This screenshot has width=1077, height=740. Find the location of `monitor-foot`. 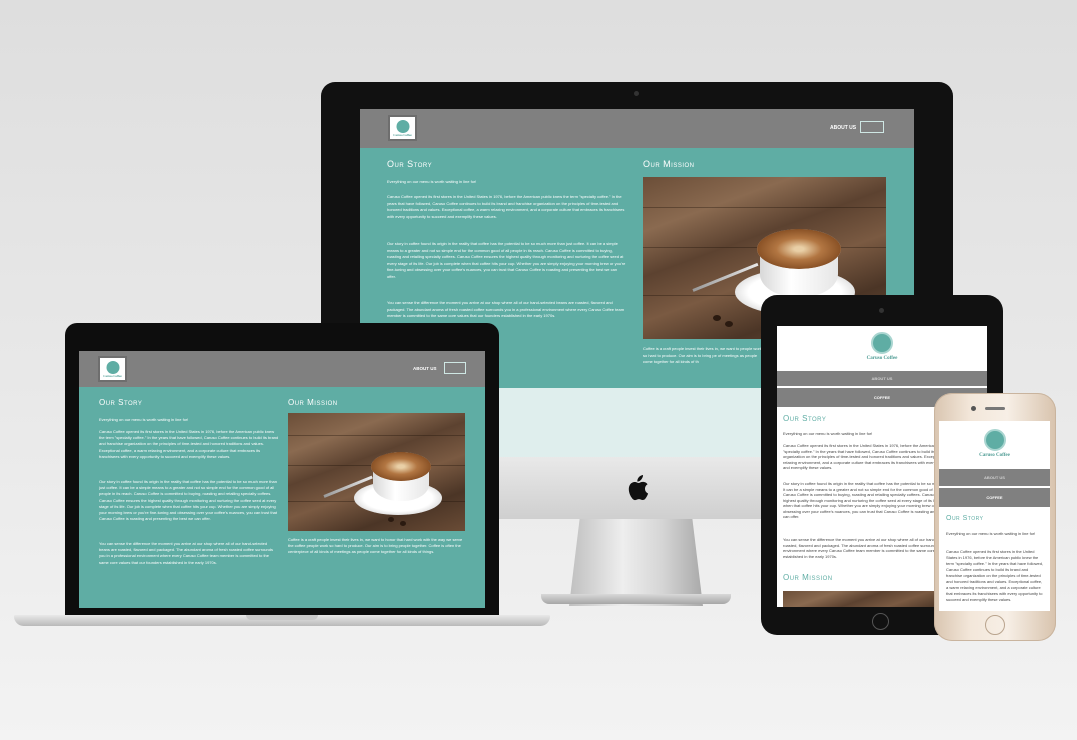

monitor-foot is located at coordinates (636, 599).